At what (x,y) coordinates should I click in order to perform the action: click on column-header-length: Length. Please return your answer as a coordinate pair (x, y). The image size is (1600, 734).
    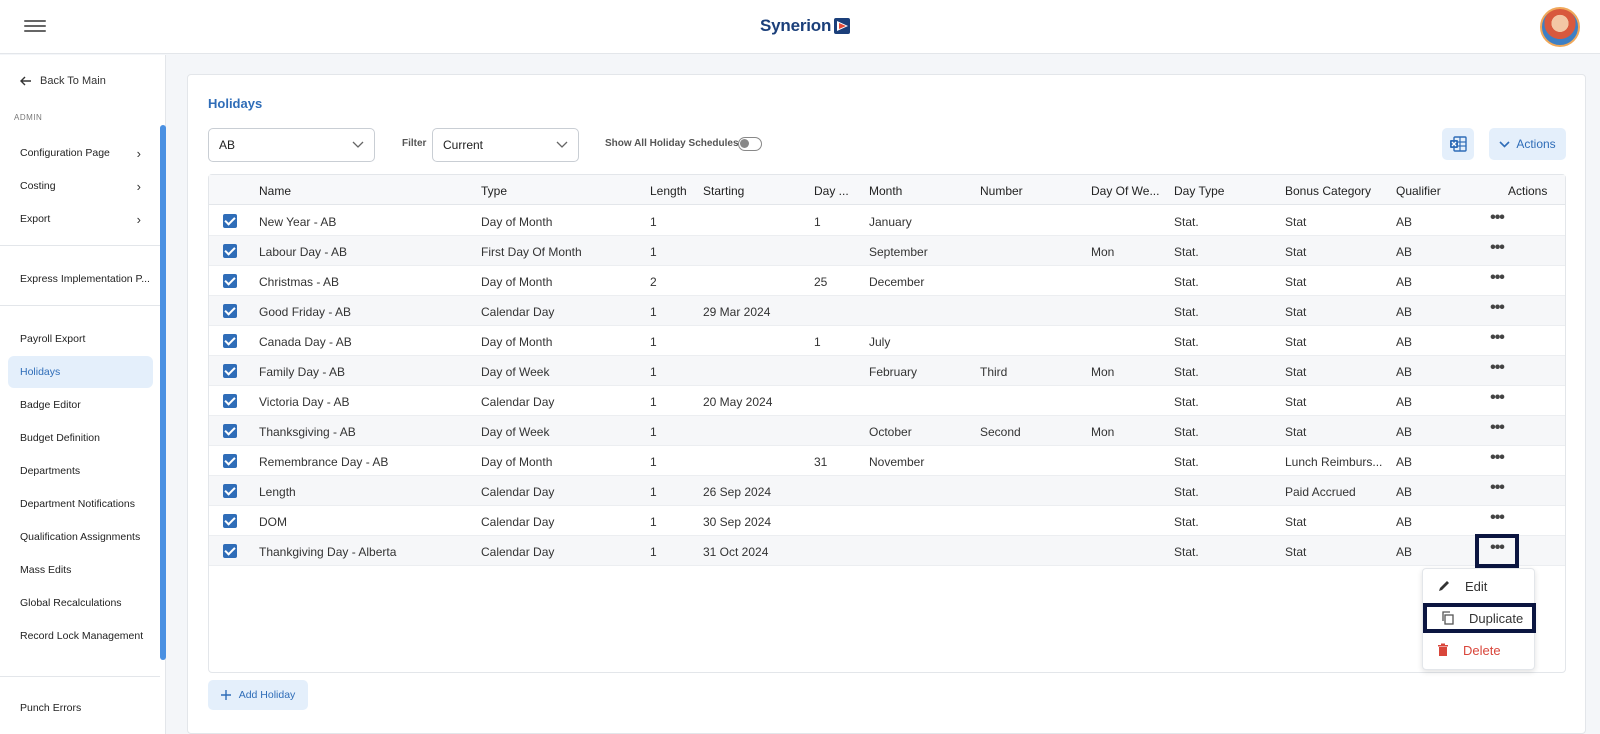
    Looking at the image, I should click on (672, 191).